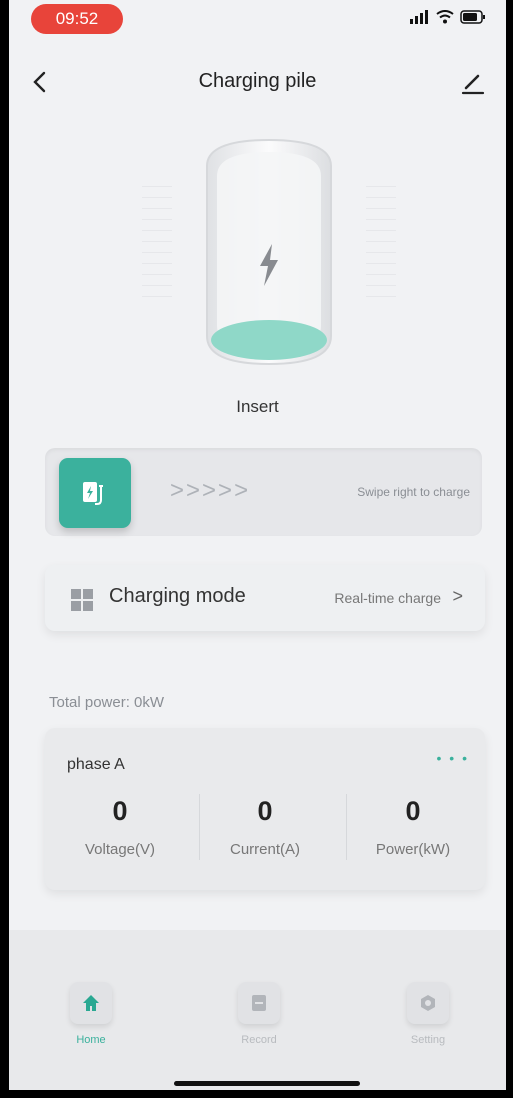 The width and height of the screenshot is (513, 1098). What do you see at coordinates (265, 598) in the screenshot?
I see `charging-mode-row: Charging mode Real-time charge >` at bounding box center [265, 598].